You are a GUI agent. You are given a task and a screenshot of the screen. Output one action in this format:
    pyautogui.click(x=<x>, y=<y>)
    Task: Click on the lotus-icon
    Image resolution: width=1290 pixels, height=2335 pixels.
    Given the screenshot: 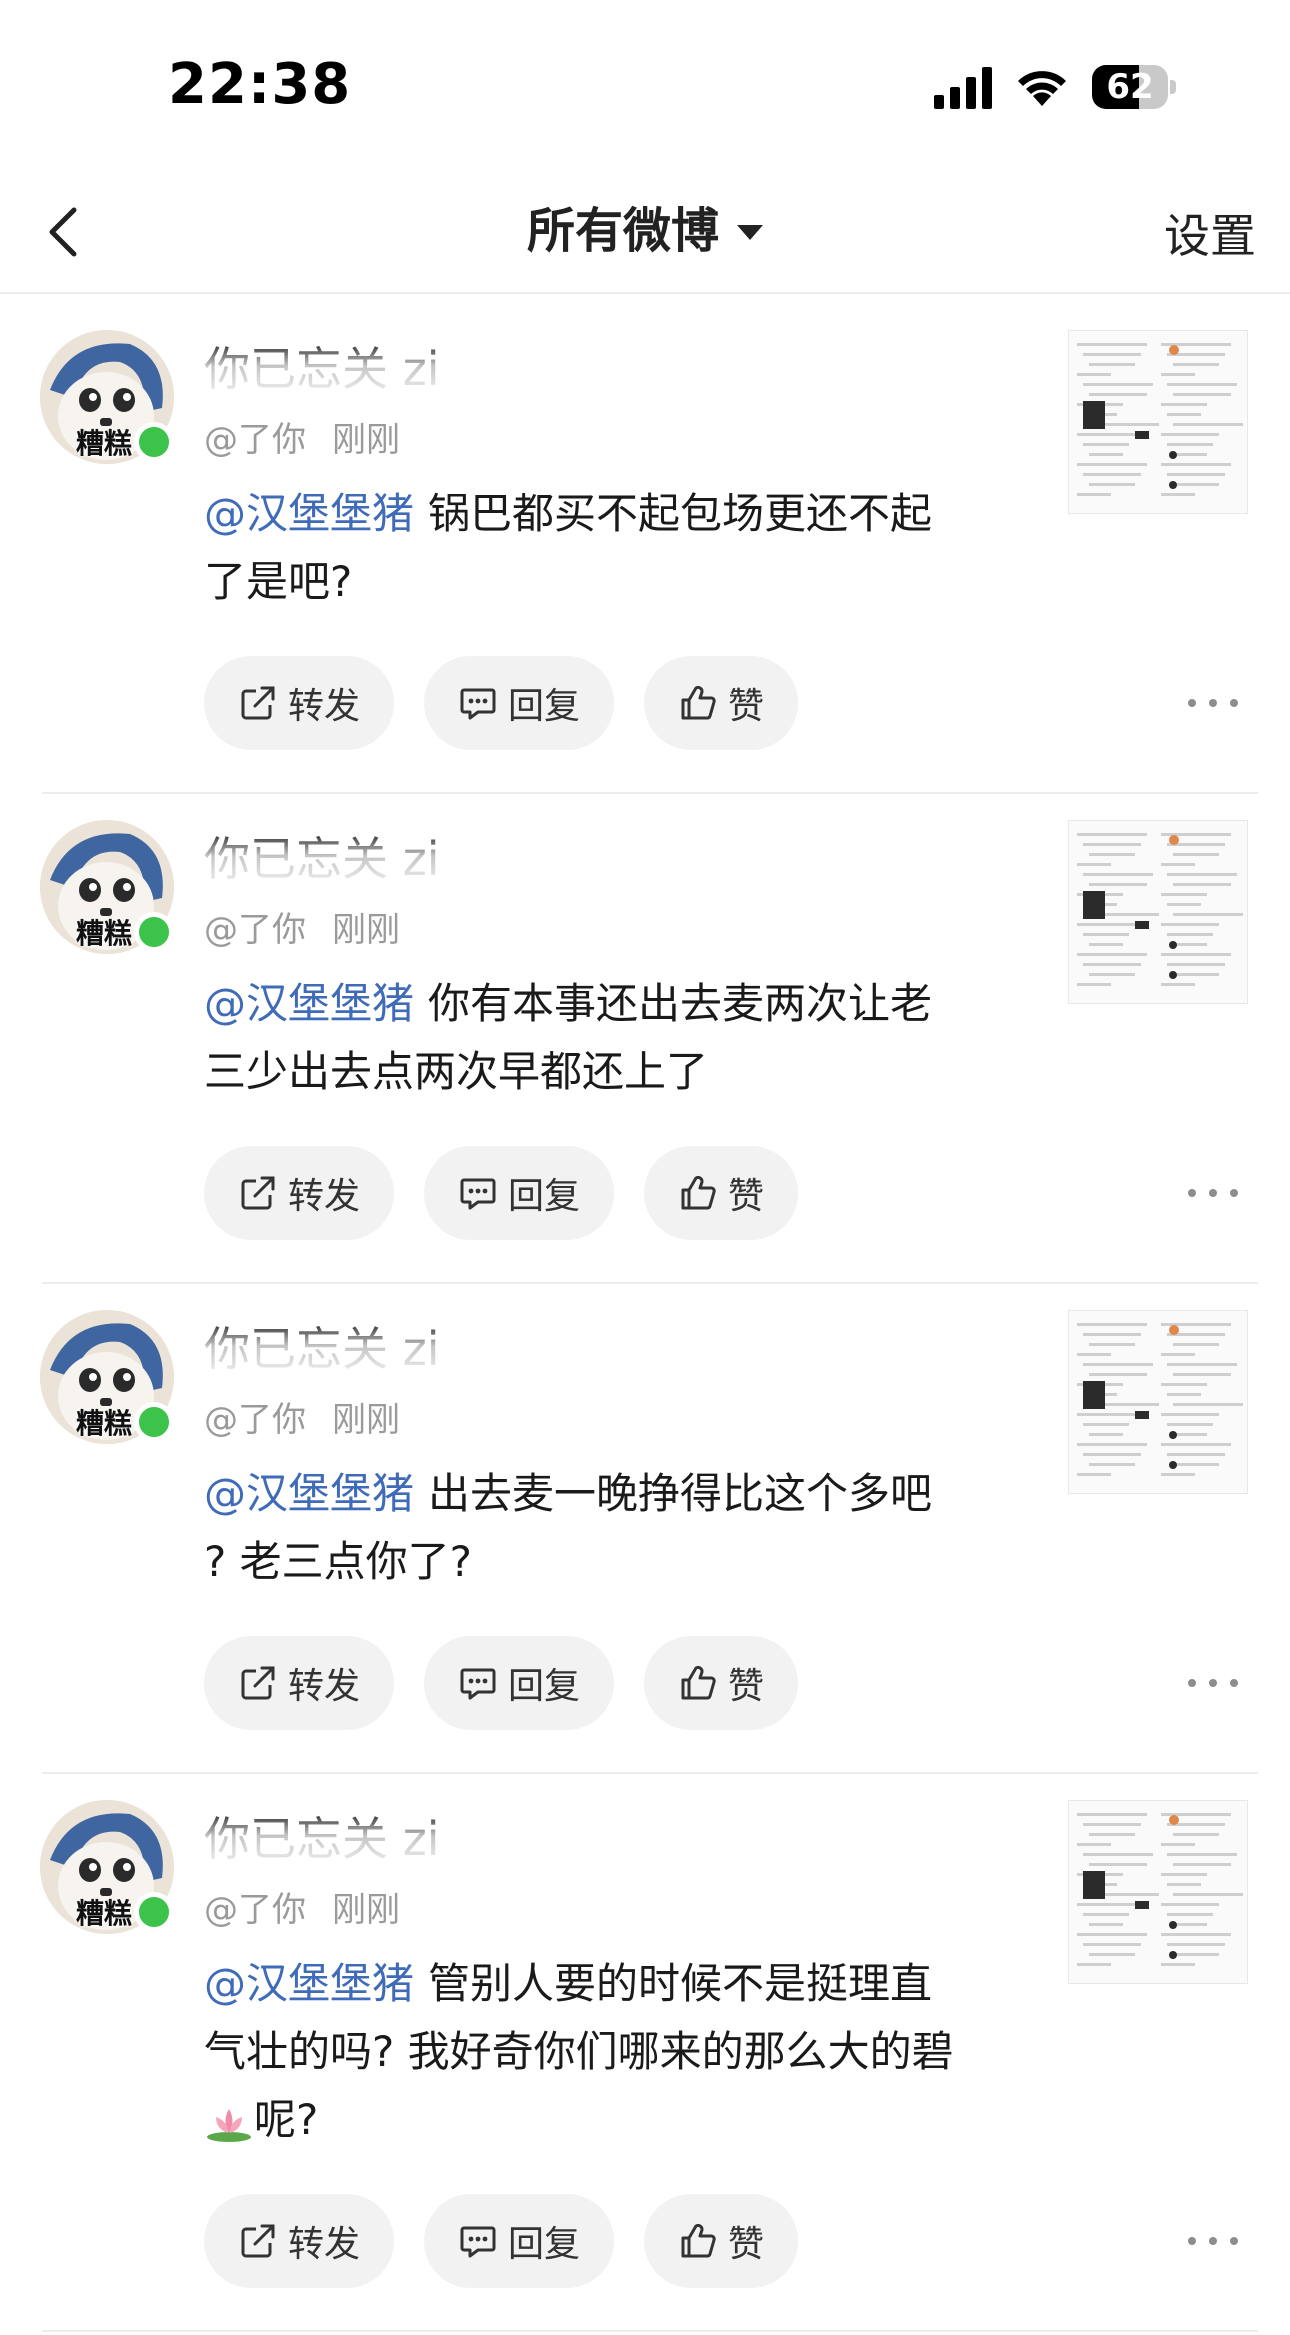 What is the action you would take?
    pyautogui.click(x=229, y=2119)
    